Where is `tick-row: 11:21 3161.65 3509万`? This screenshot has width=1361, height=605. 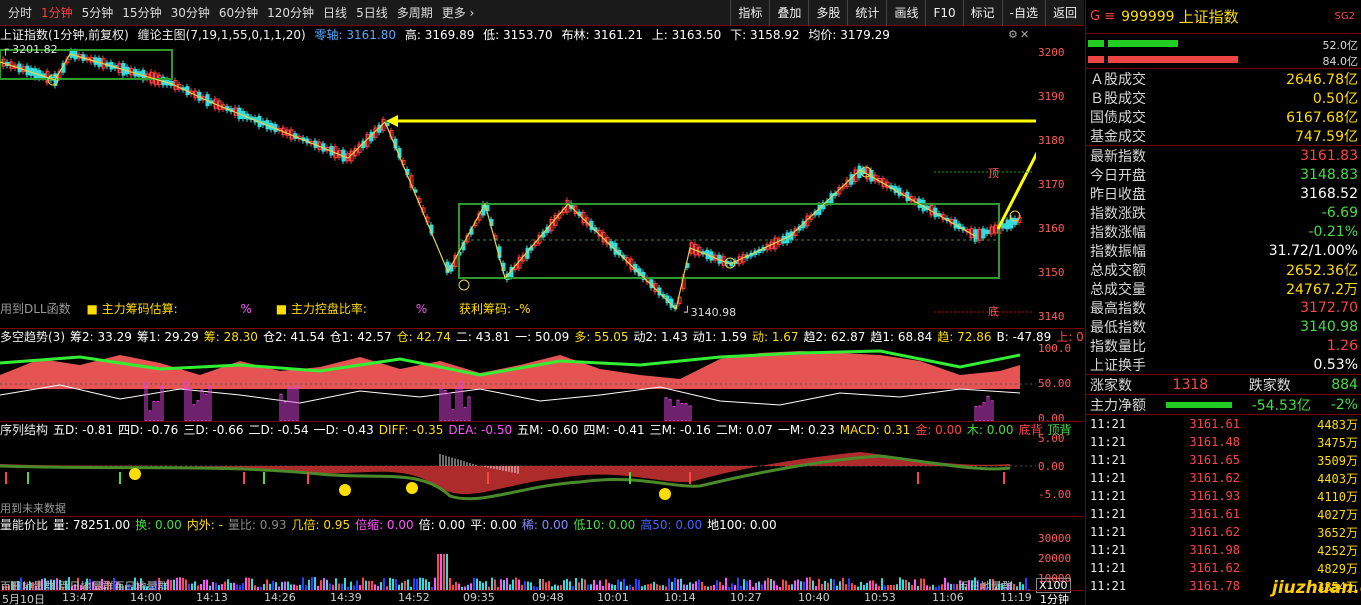 tick-row: 11:21 3161.65 3509万 is located at coordinates (1223, 460).